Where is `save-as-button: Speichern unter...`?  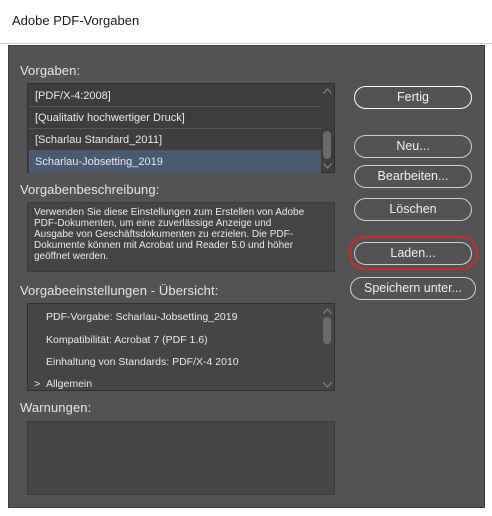 save-as-button: Speichern unter... is located at coordinates (413, 288).